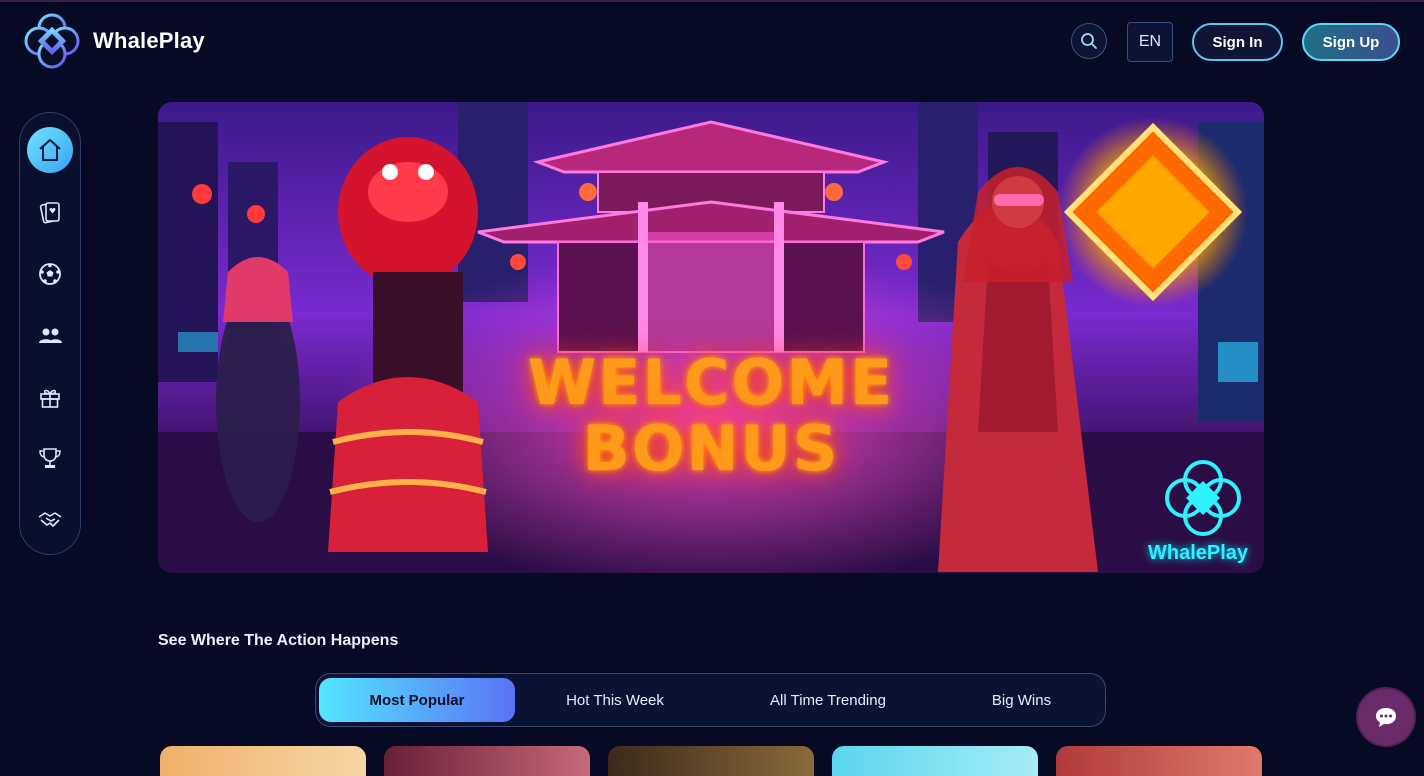 The image size is (1424, 776). What do you see at coordinates (712, 1) in the screenshot?
I see `top-border` at bounding box center [712, 1].